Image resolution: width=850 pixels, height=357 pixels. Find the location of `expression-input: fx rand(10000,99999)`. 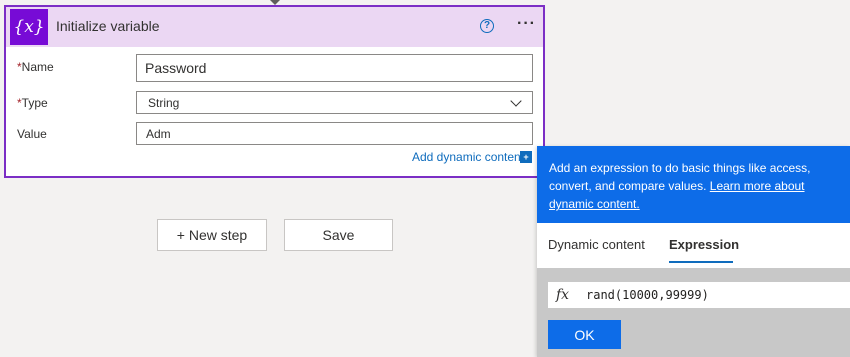

expression-input: fx rand(10000,99999) is located at coordinates (699, 295).